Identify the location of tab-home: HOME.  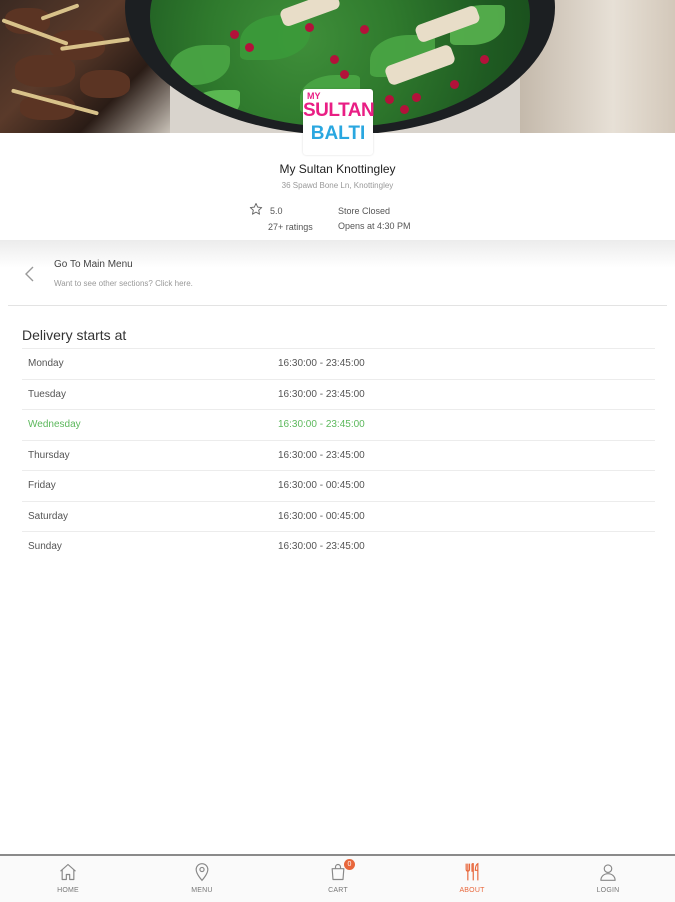
(68, 879).